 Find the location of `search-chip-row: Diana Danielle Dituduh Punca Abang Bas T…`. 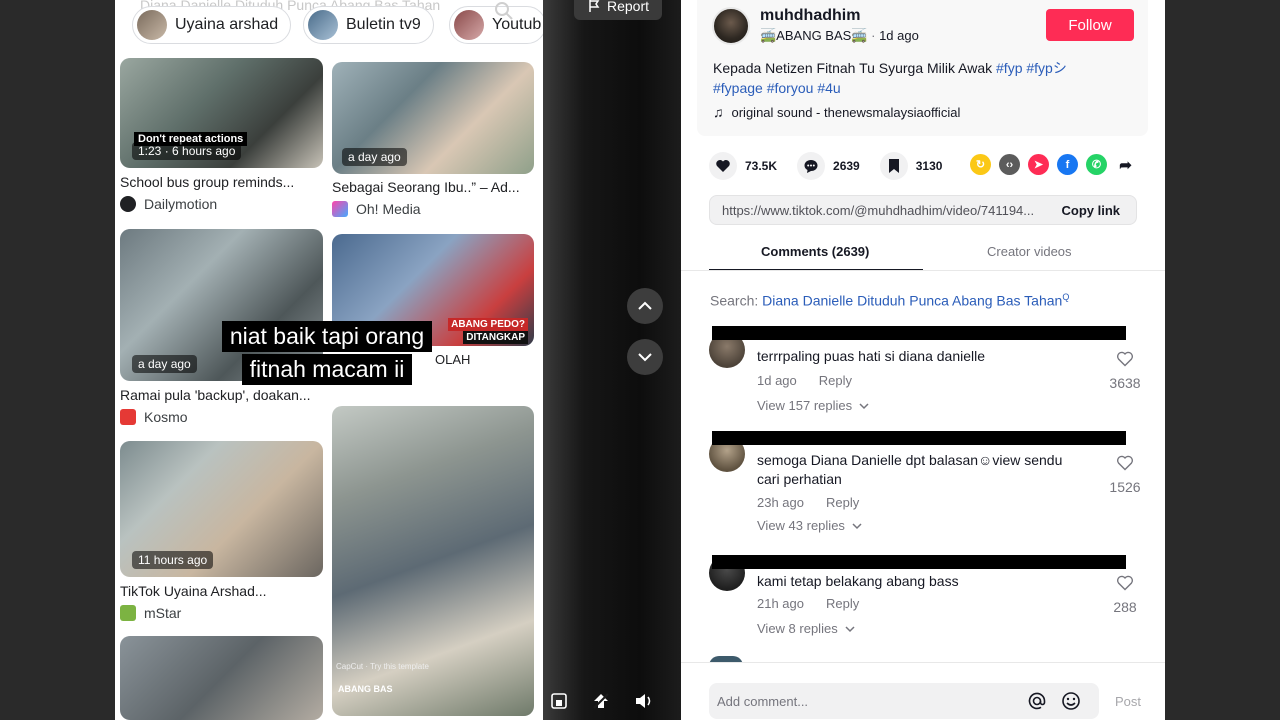

search-chip-row: Diana Danielle Dituduh Punca Abang Bas T… is located at coordinates (329, 23).